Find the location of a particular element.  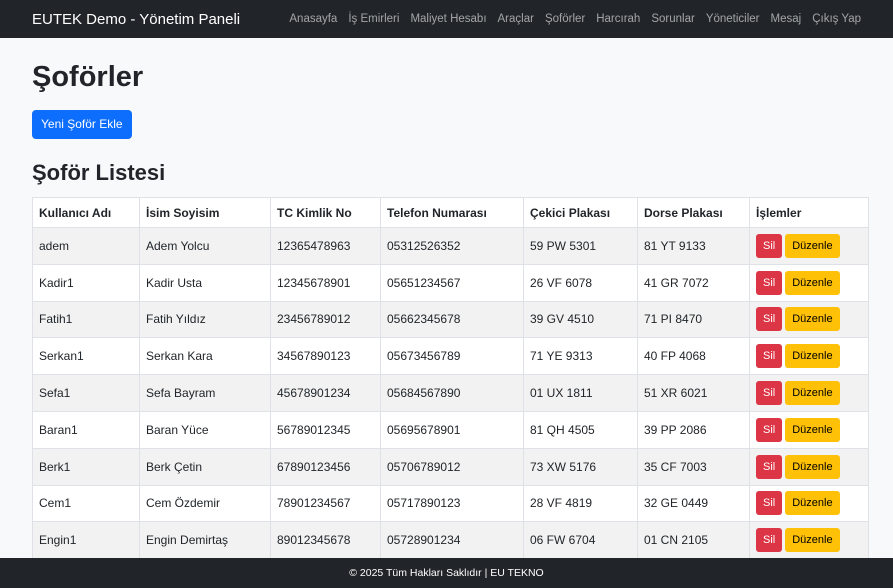

cell-full-name: Cem Özdemir is located at coordinates (205, 503).